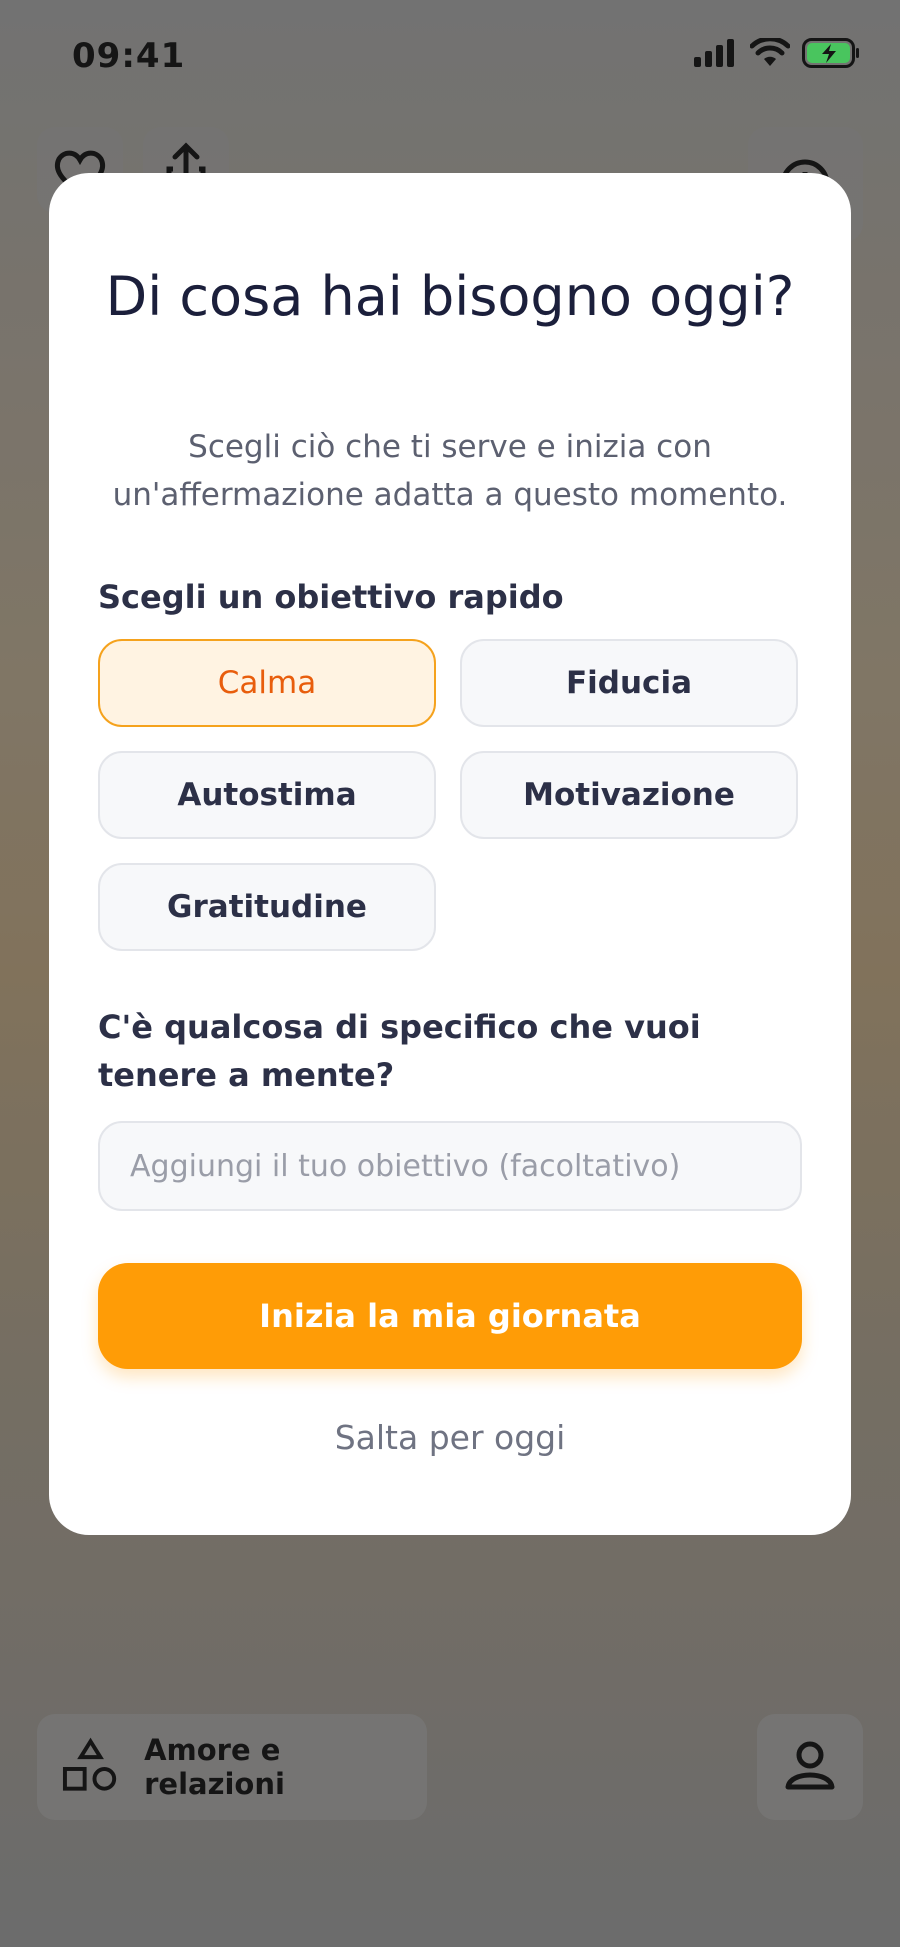  I want to click on quick-goal-label: Scegli un obiettivo rapido, so click(331, 597).